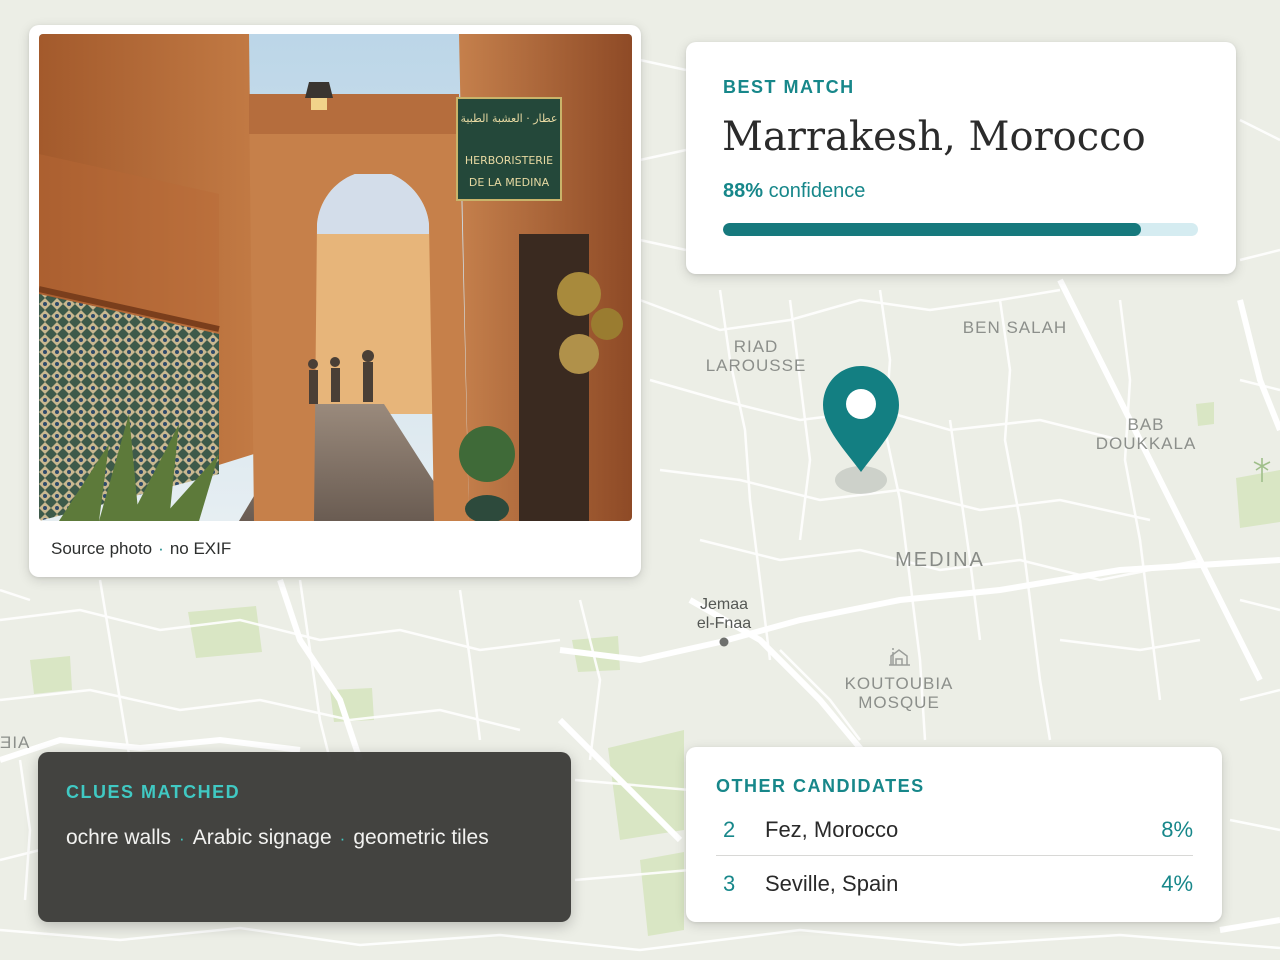  I want to click on candidate-divider, so click(954, 855).